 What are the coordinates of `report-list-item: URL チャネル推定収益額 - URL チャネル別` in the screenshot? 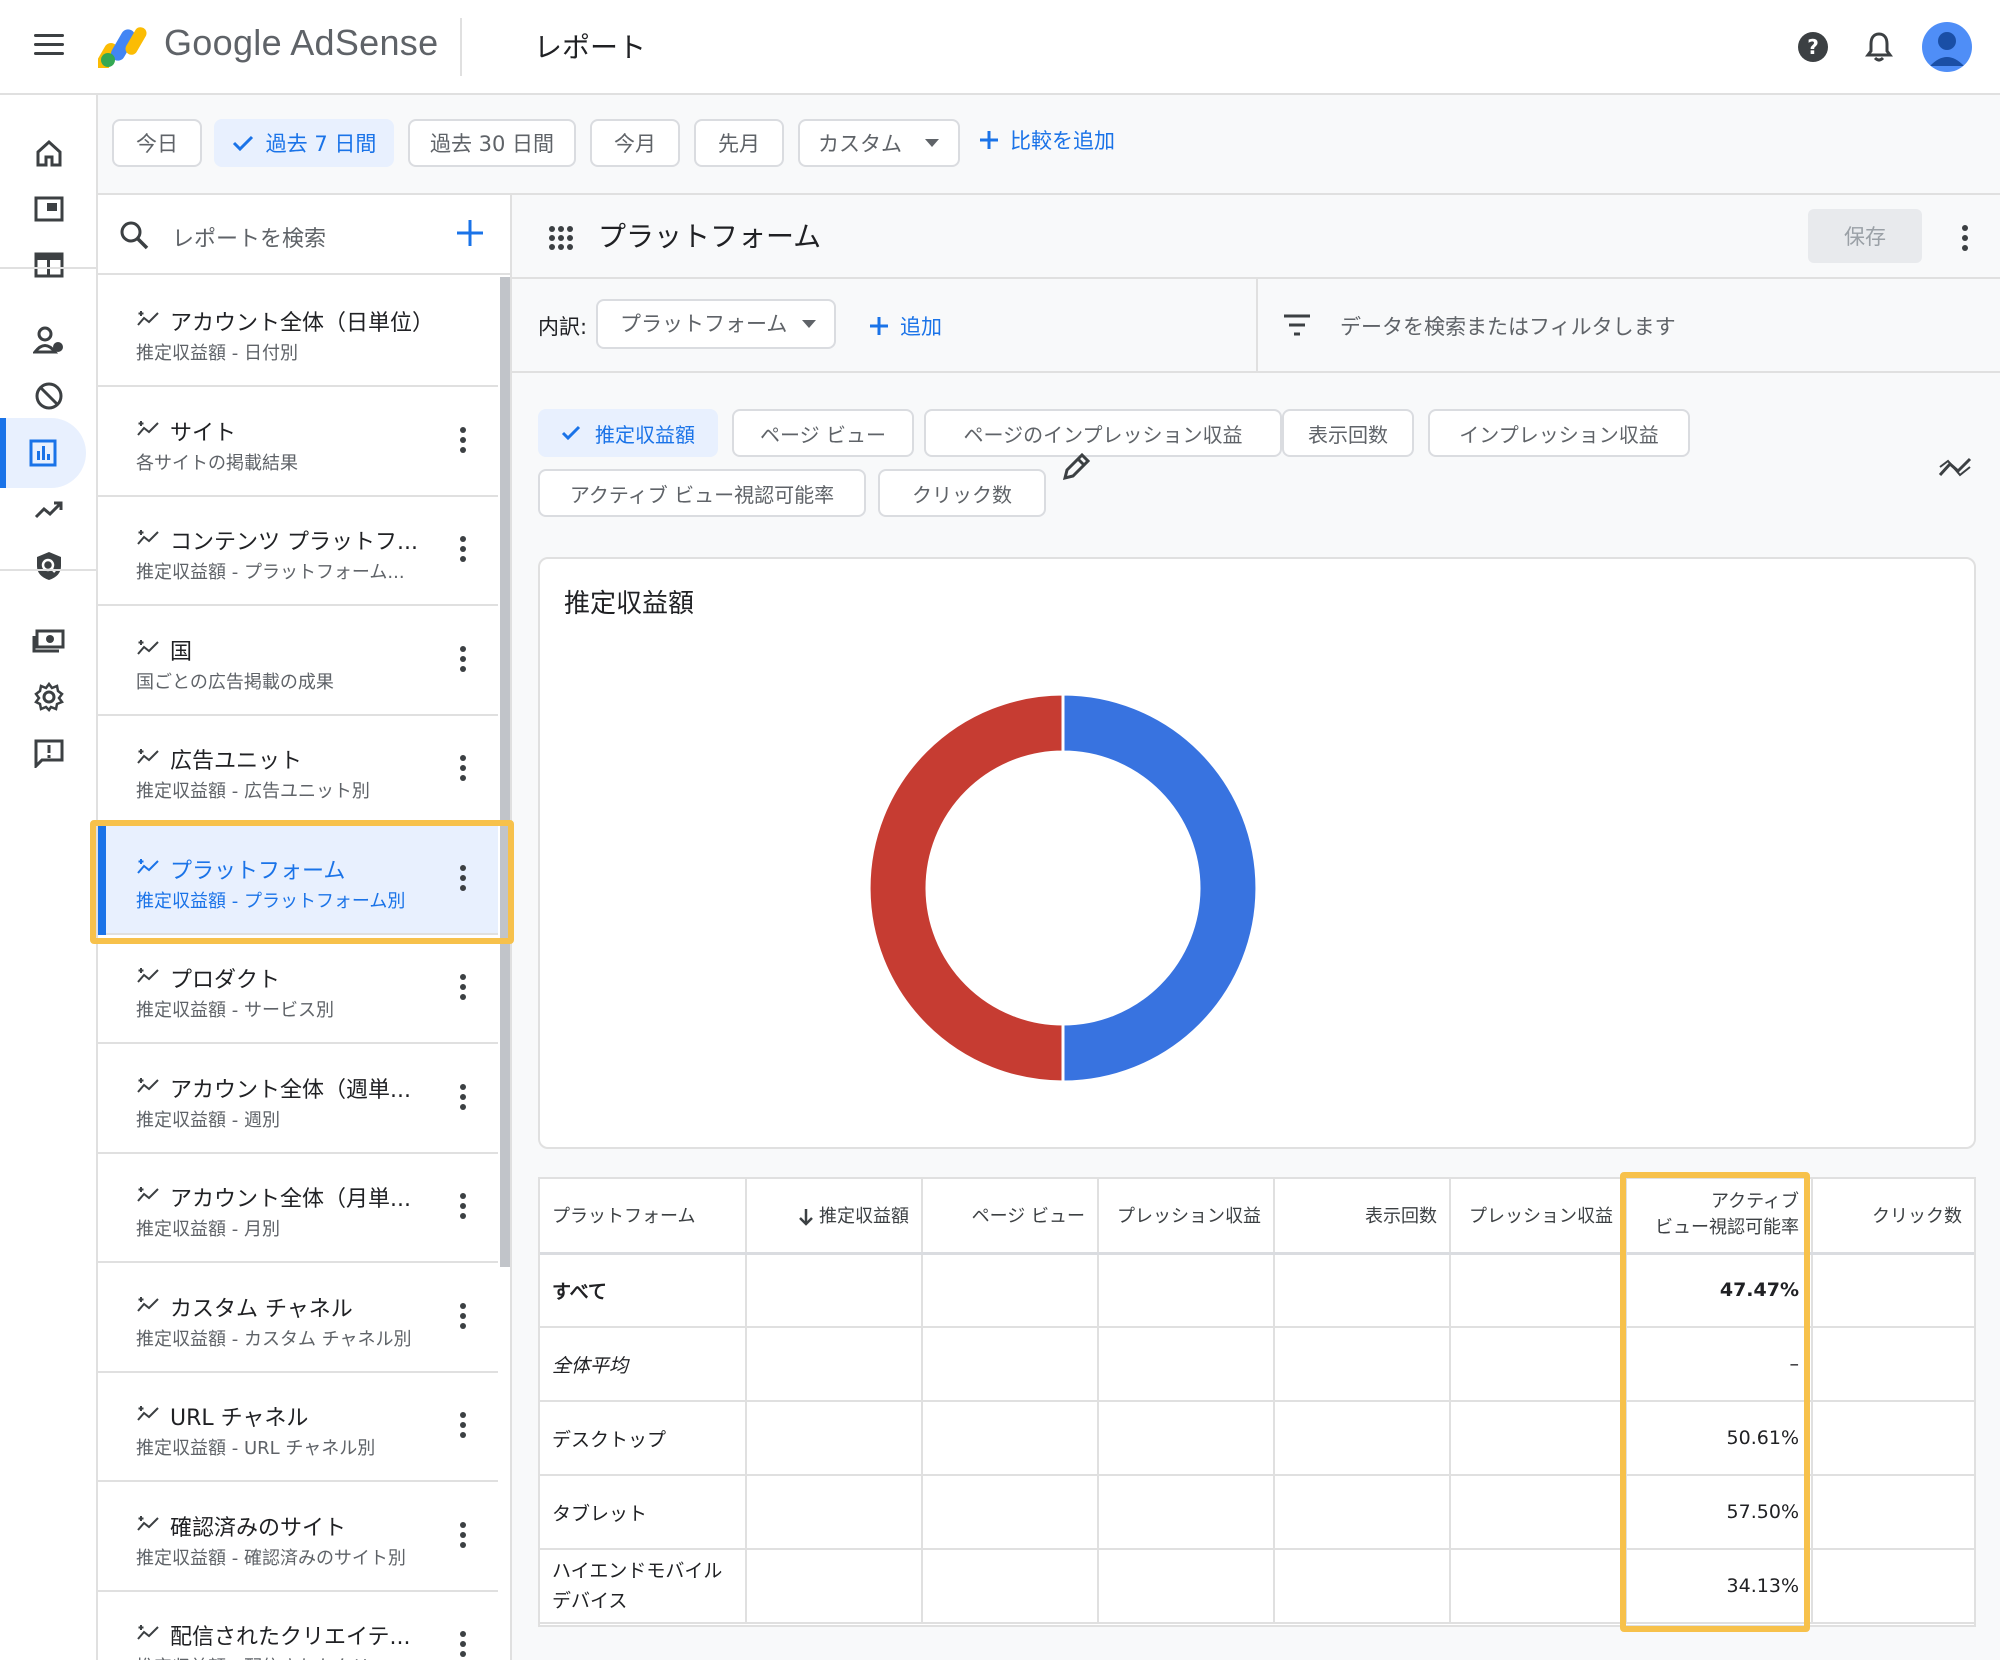 It's located at (298, 1427).